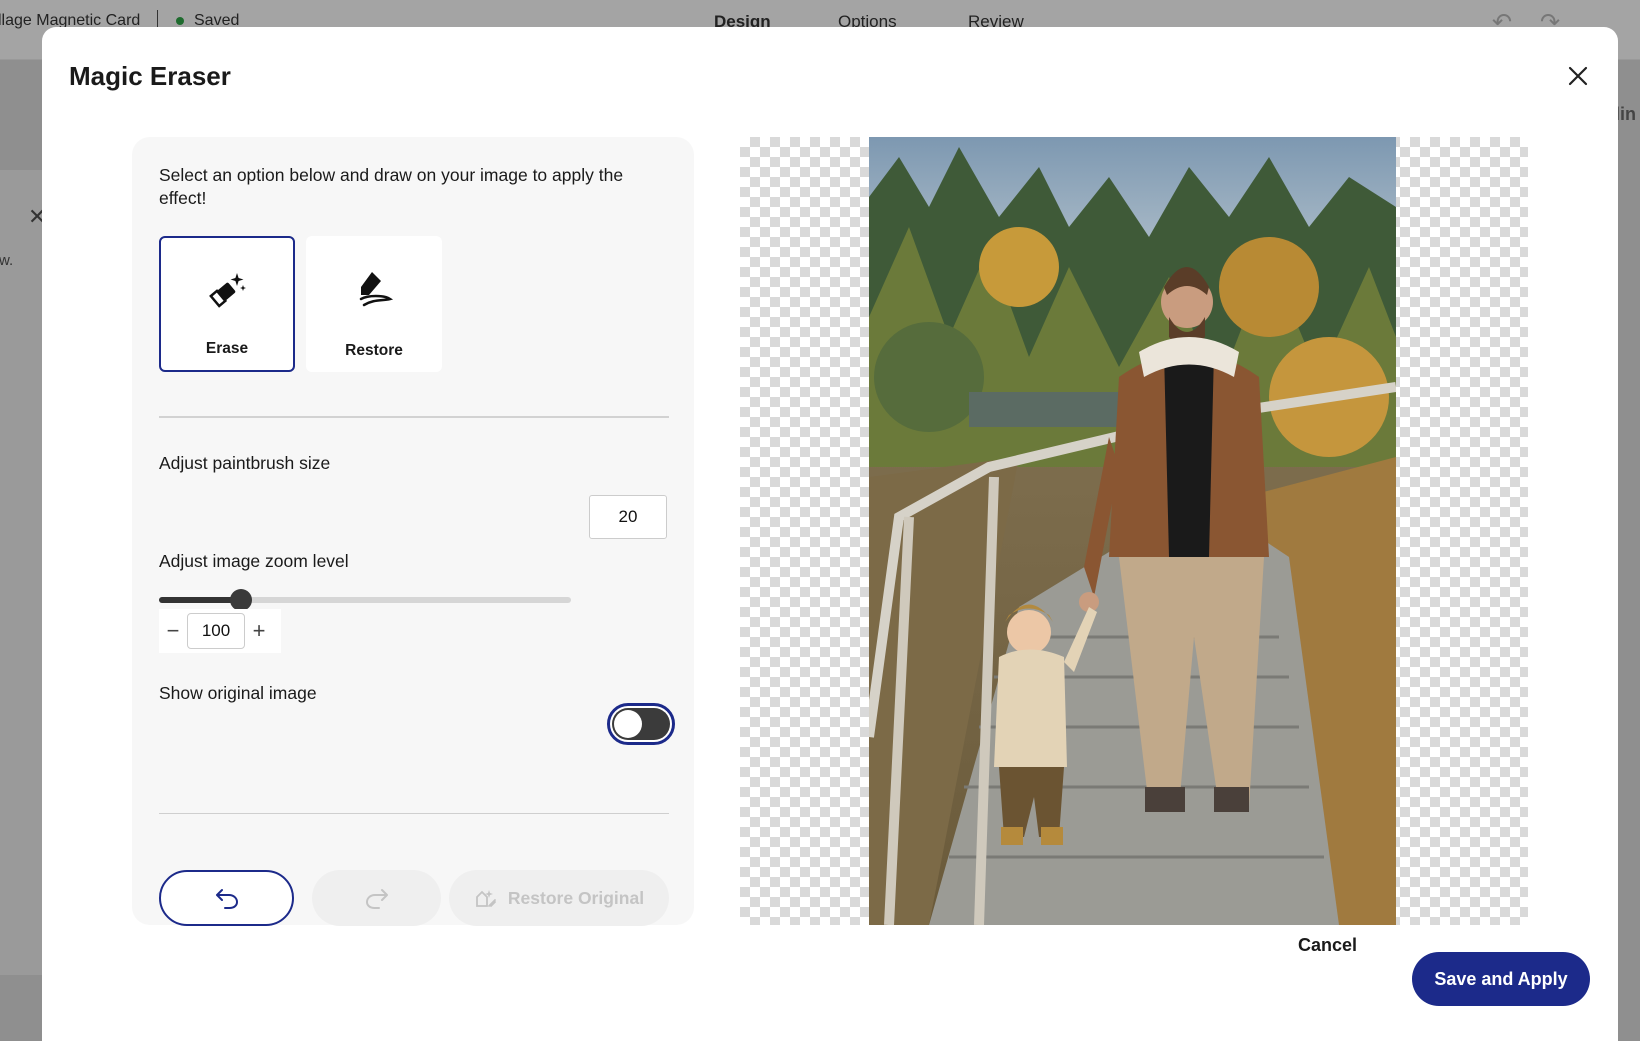  I want to click on brush-size-slider, so click(365, 600).